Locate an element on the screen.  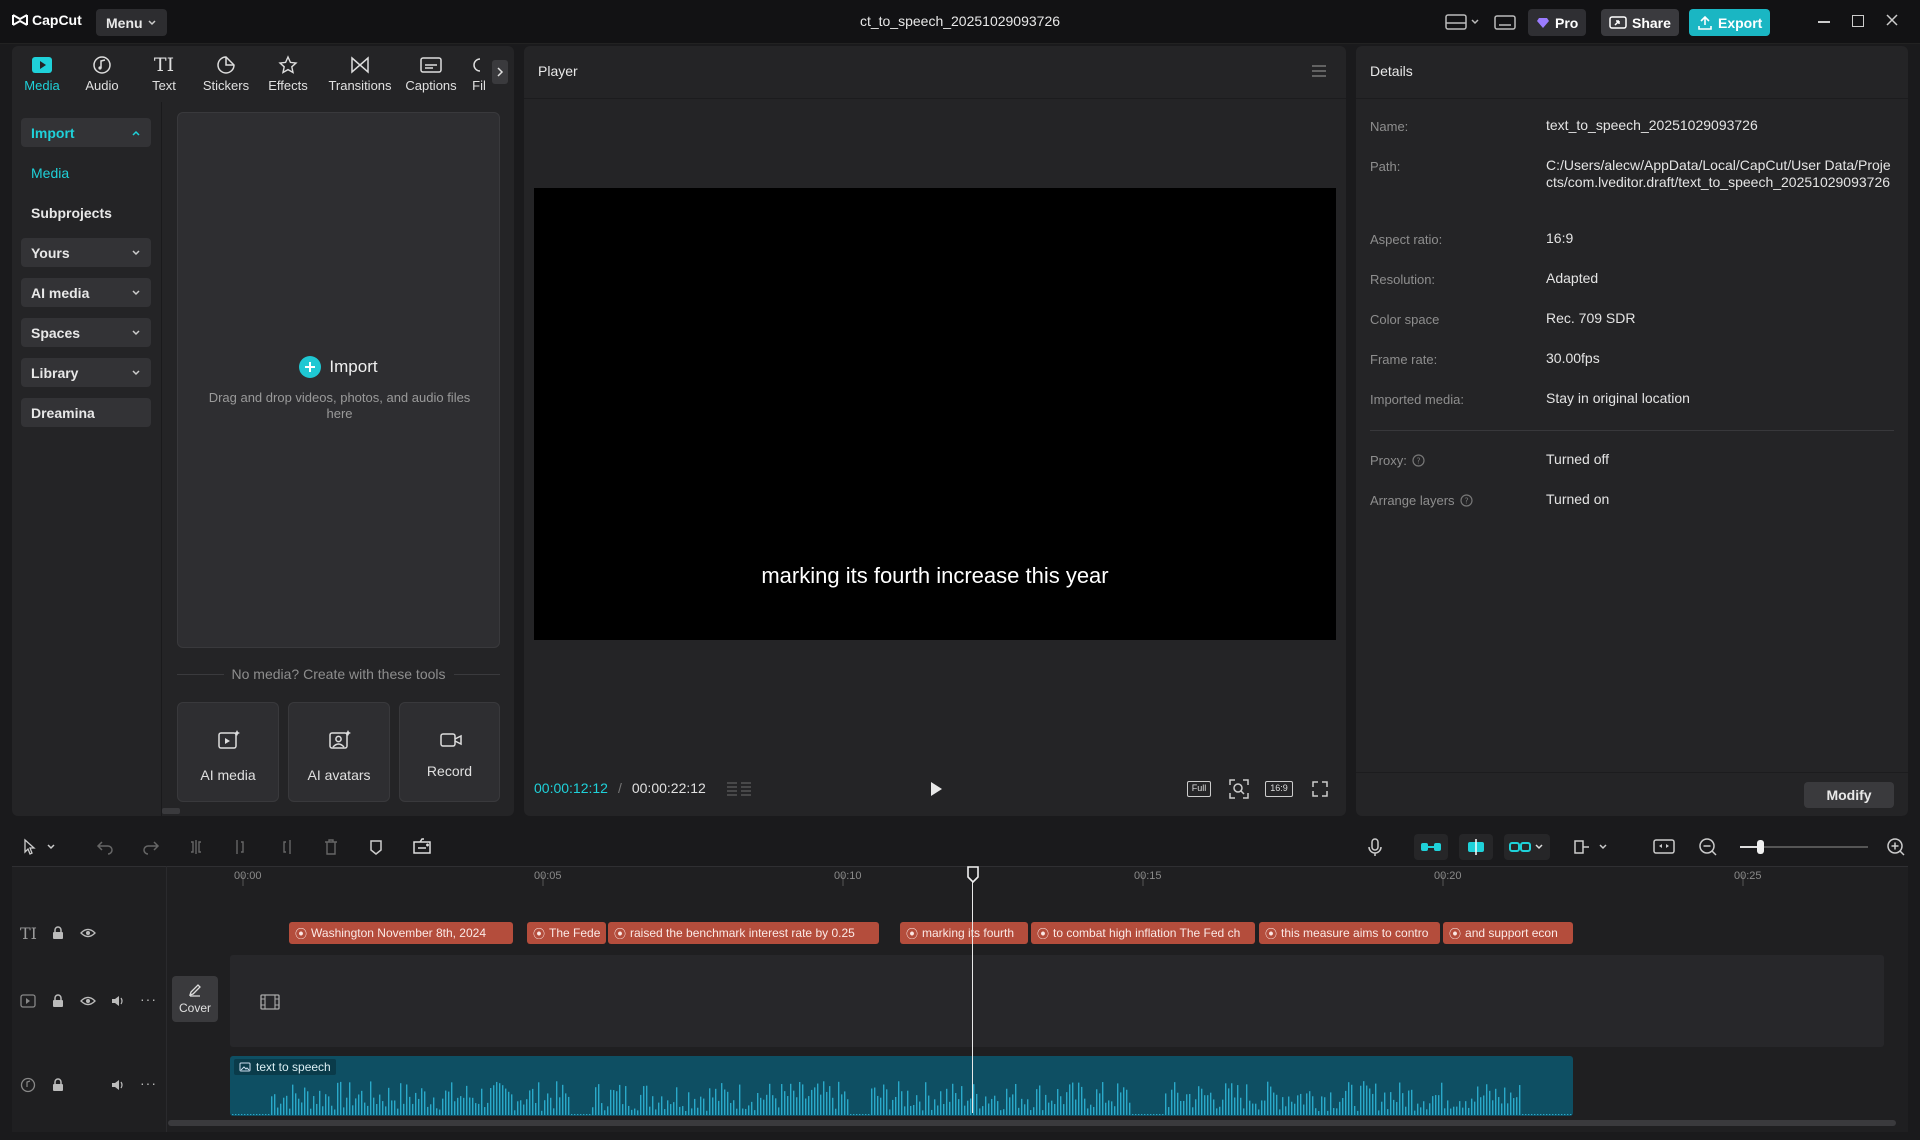
caption-clip: ⦿ Washington November 8th, 2024 is located at coordinates (401, 933).